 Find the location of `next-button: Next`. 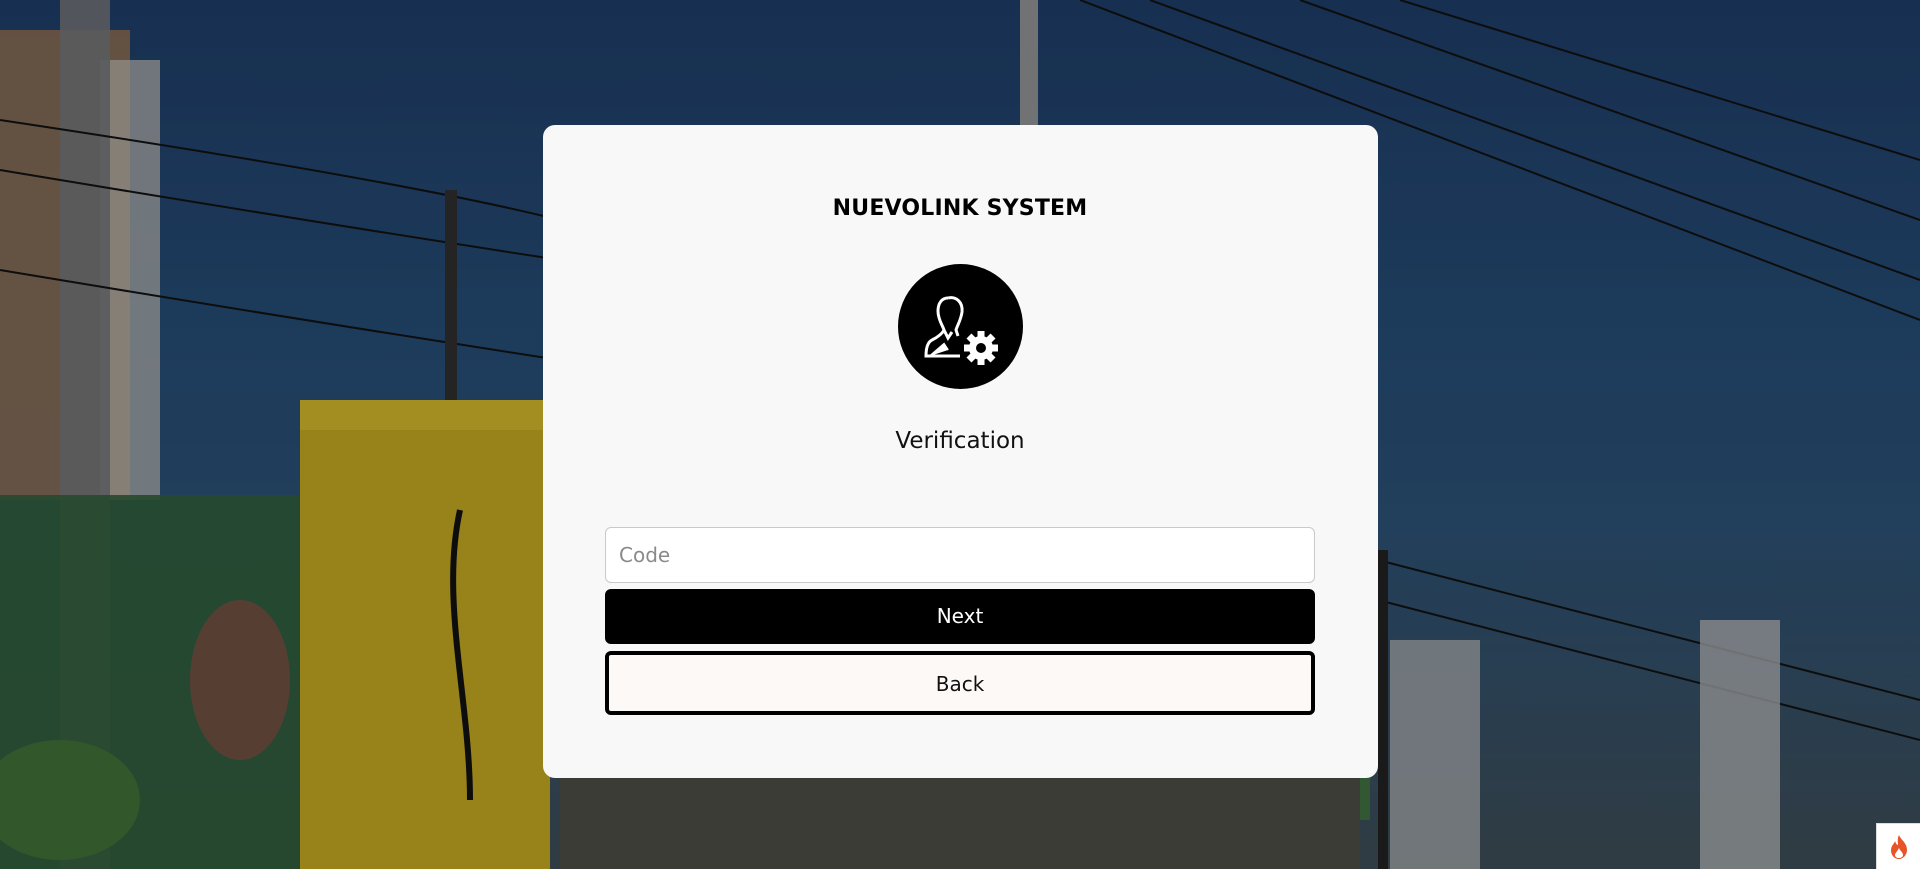

next-button: Next is located at coordinates (960, 616).